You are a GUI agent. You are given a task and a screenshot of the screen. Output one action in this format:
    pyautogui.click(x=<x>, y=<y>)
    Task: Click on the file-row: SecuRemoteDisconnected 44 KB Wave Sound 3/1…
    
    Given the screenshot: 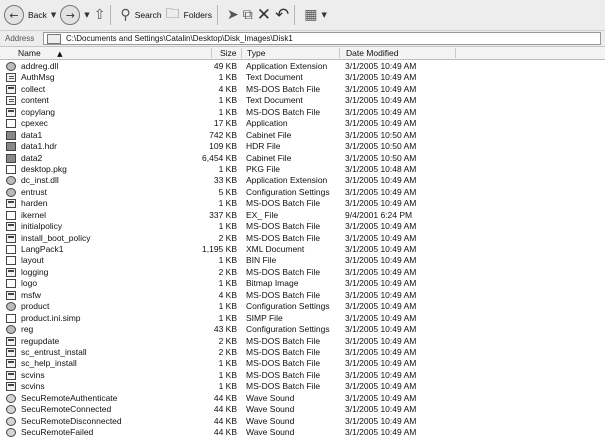 What is the action you would take?
    pyautogui.click(x=302, y=421)
    